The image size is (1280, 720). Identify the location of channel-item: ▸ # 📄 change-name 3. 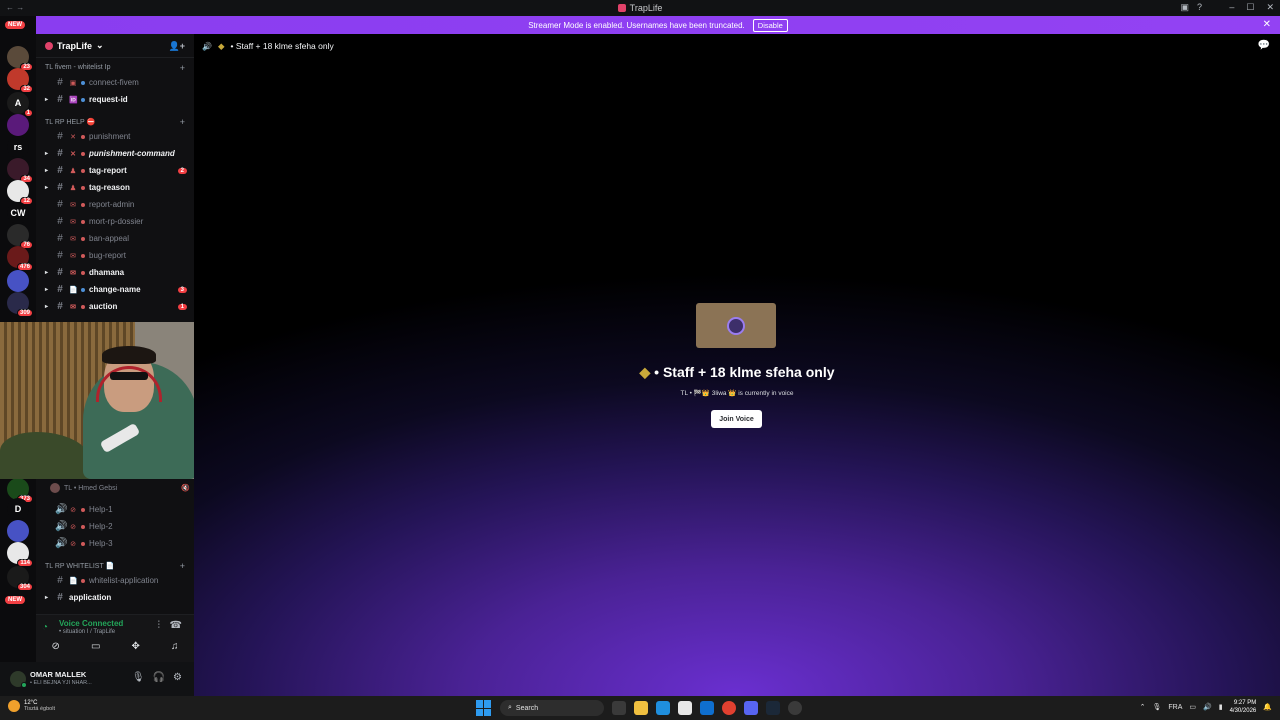
(119, 289).